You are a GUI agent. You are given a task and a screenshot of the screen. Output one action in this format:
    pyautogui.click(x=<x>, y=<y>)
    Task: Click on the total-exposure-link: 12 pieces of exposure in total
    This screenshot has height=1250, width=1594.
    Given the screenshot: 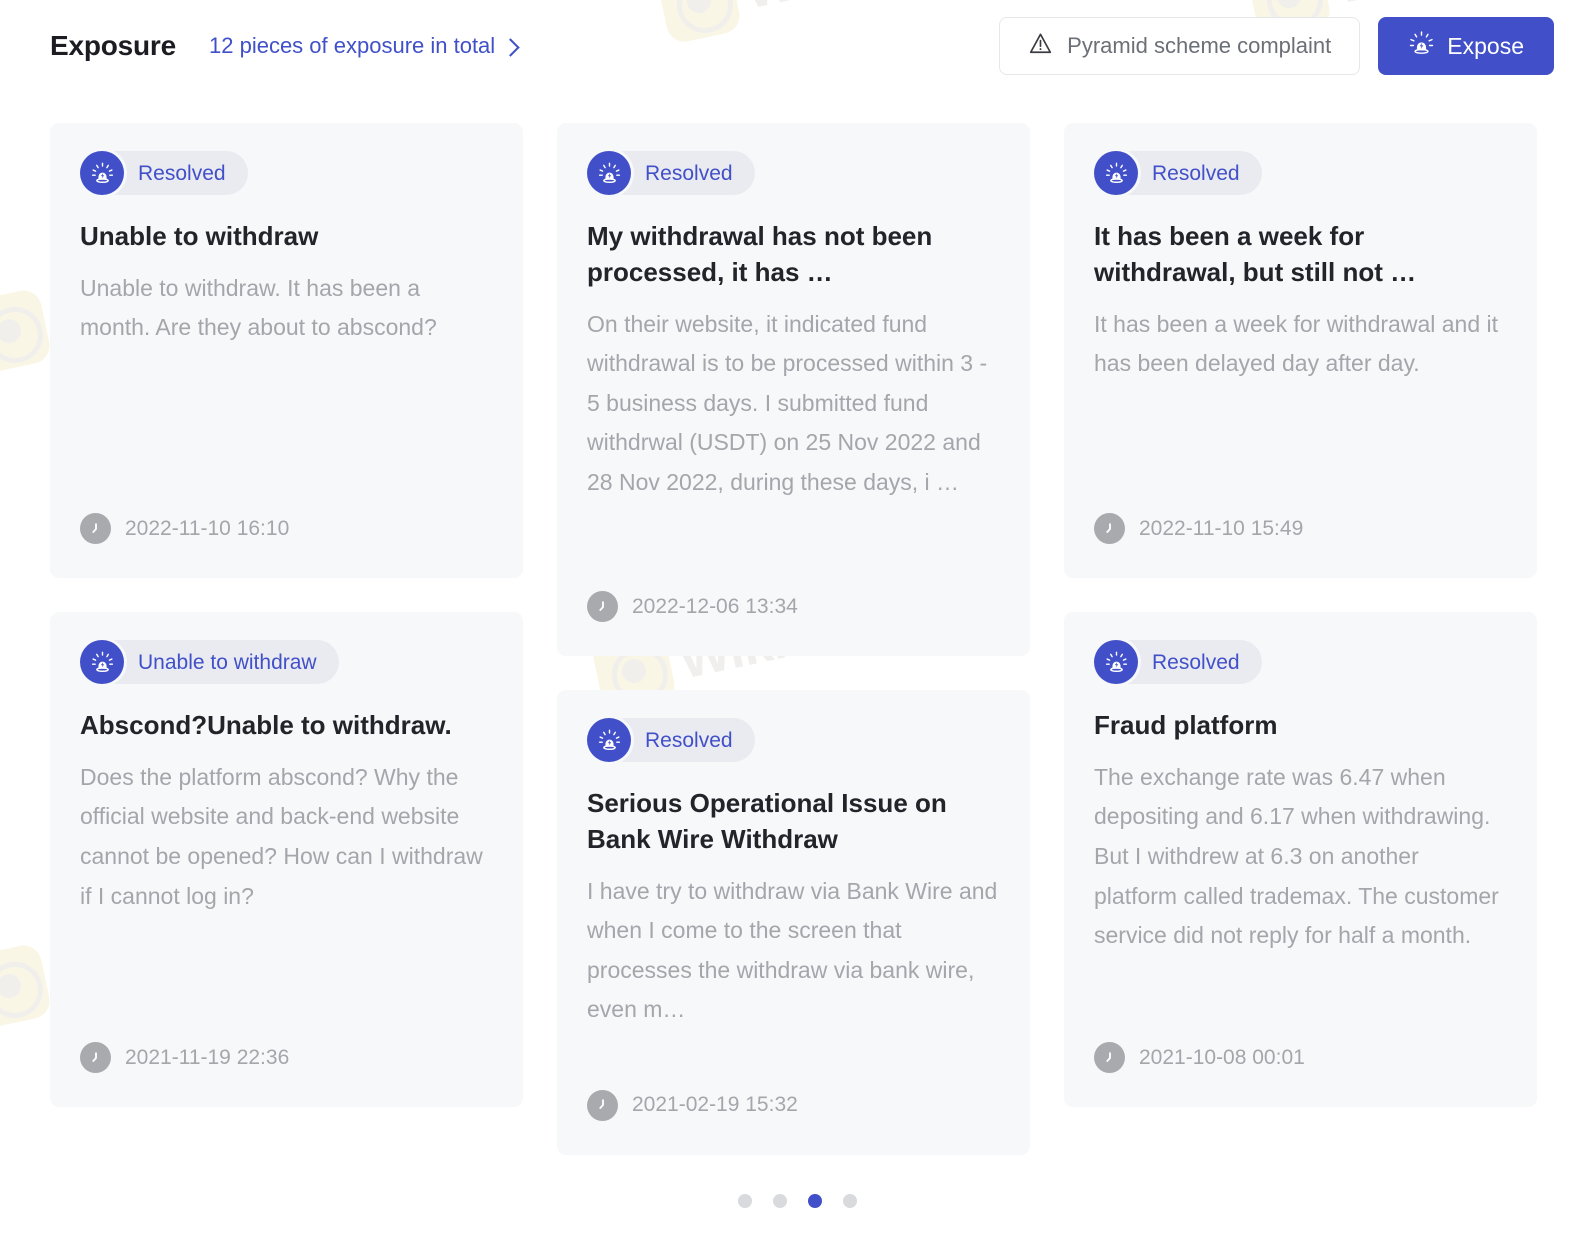 What is the action you would take?
    pyautogui.click(x=364, y=46)
    